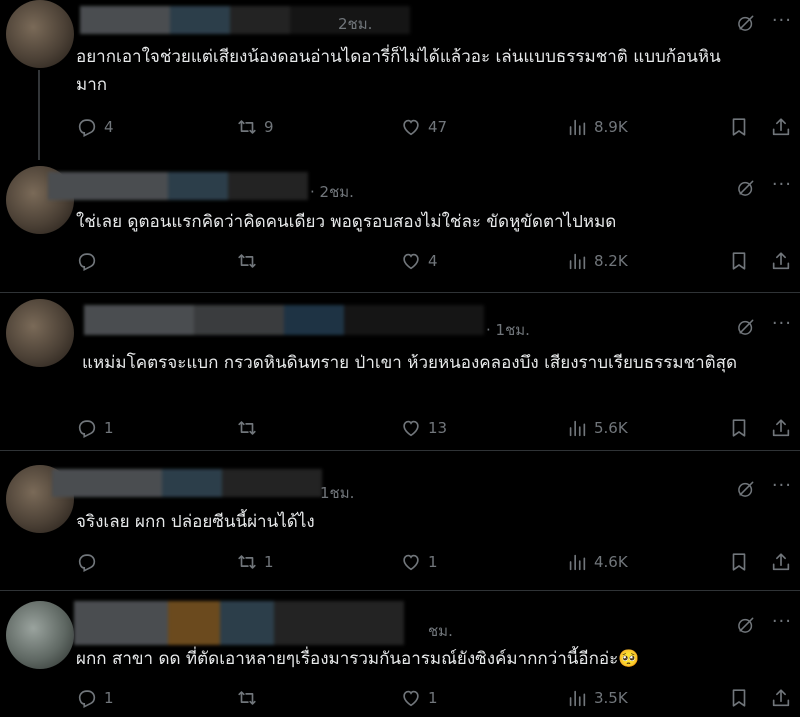 The height and width of the screenshot is (717, 800). I want to click on like-button: 4, so click(419, 261).